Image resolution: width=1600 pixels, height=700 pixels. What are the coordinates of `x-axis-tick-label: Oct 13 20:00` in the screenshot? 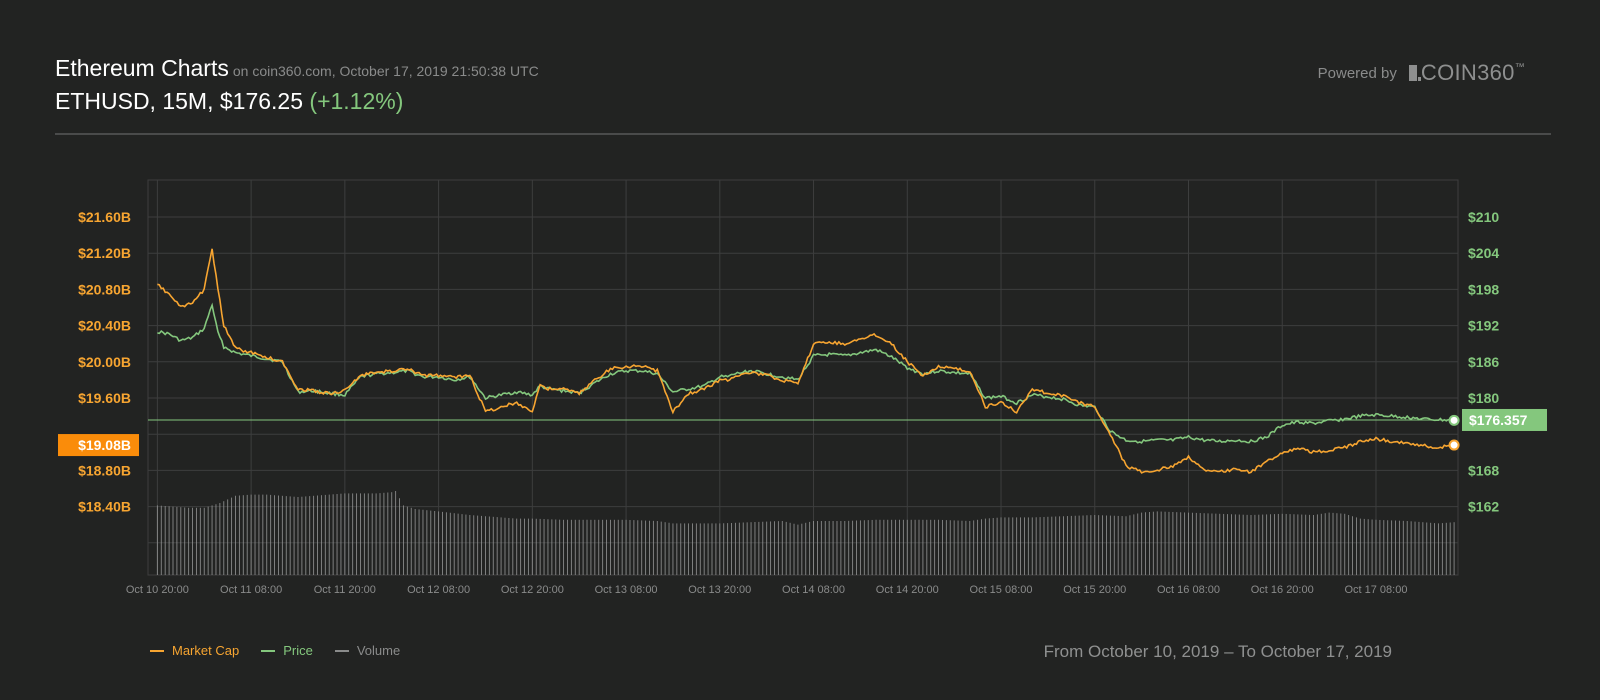 It's located at (719, 590).